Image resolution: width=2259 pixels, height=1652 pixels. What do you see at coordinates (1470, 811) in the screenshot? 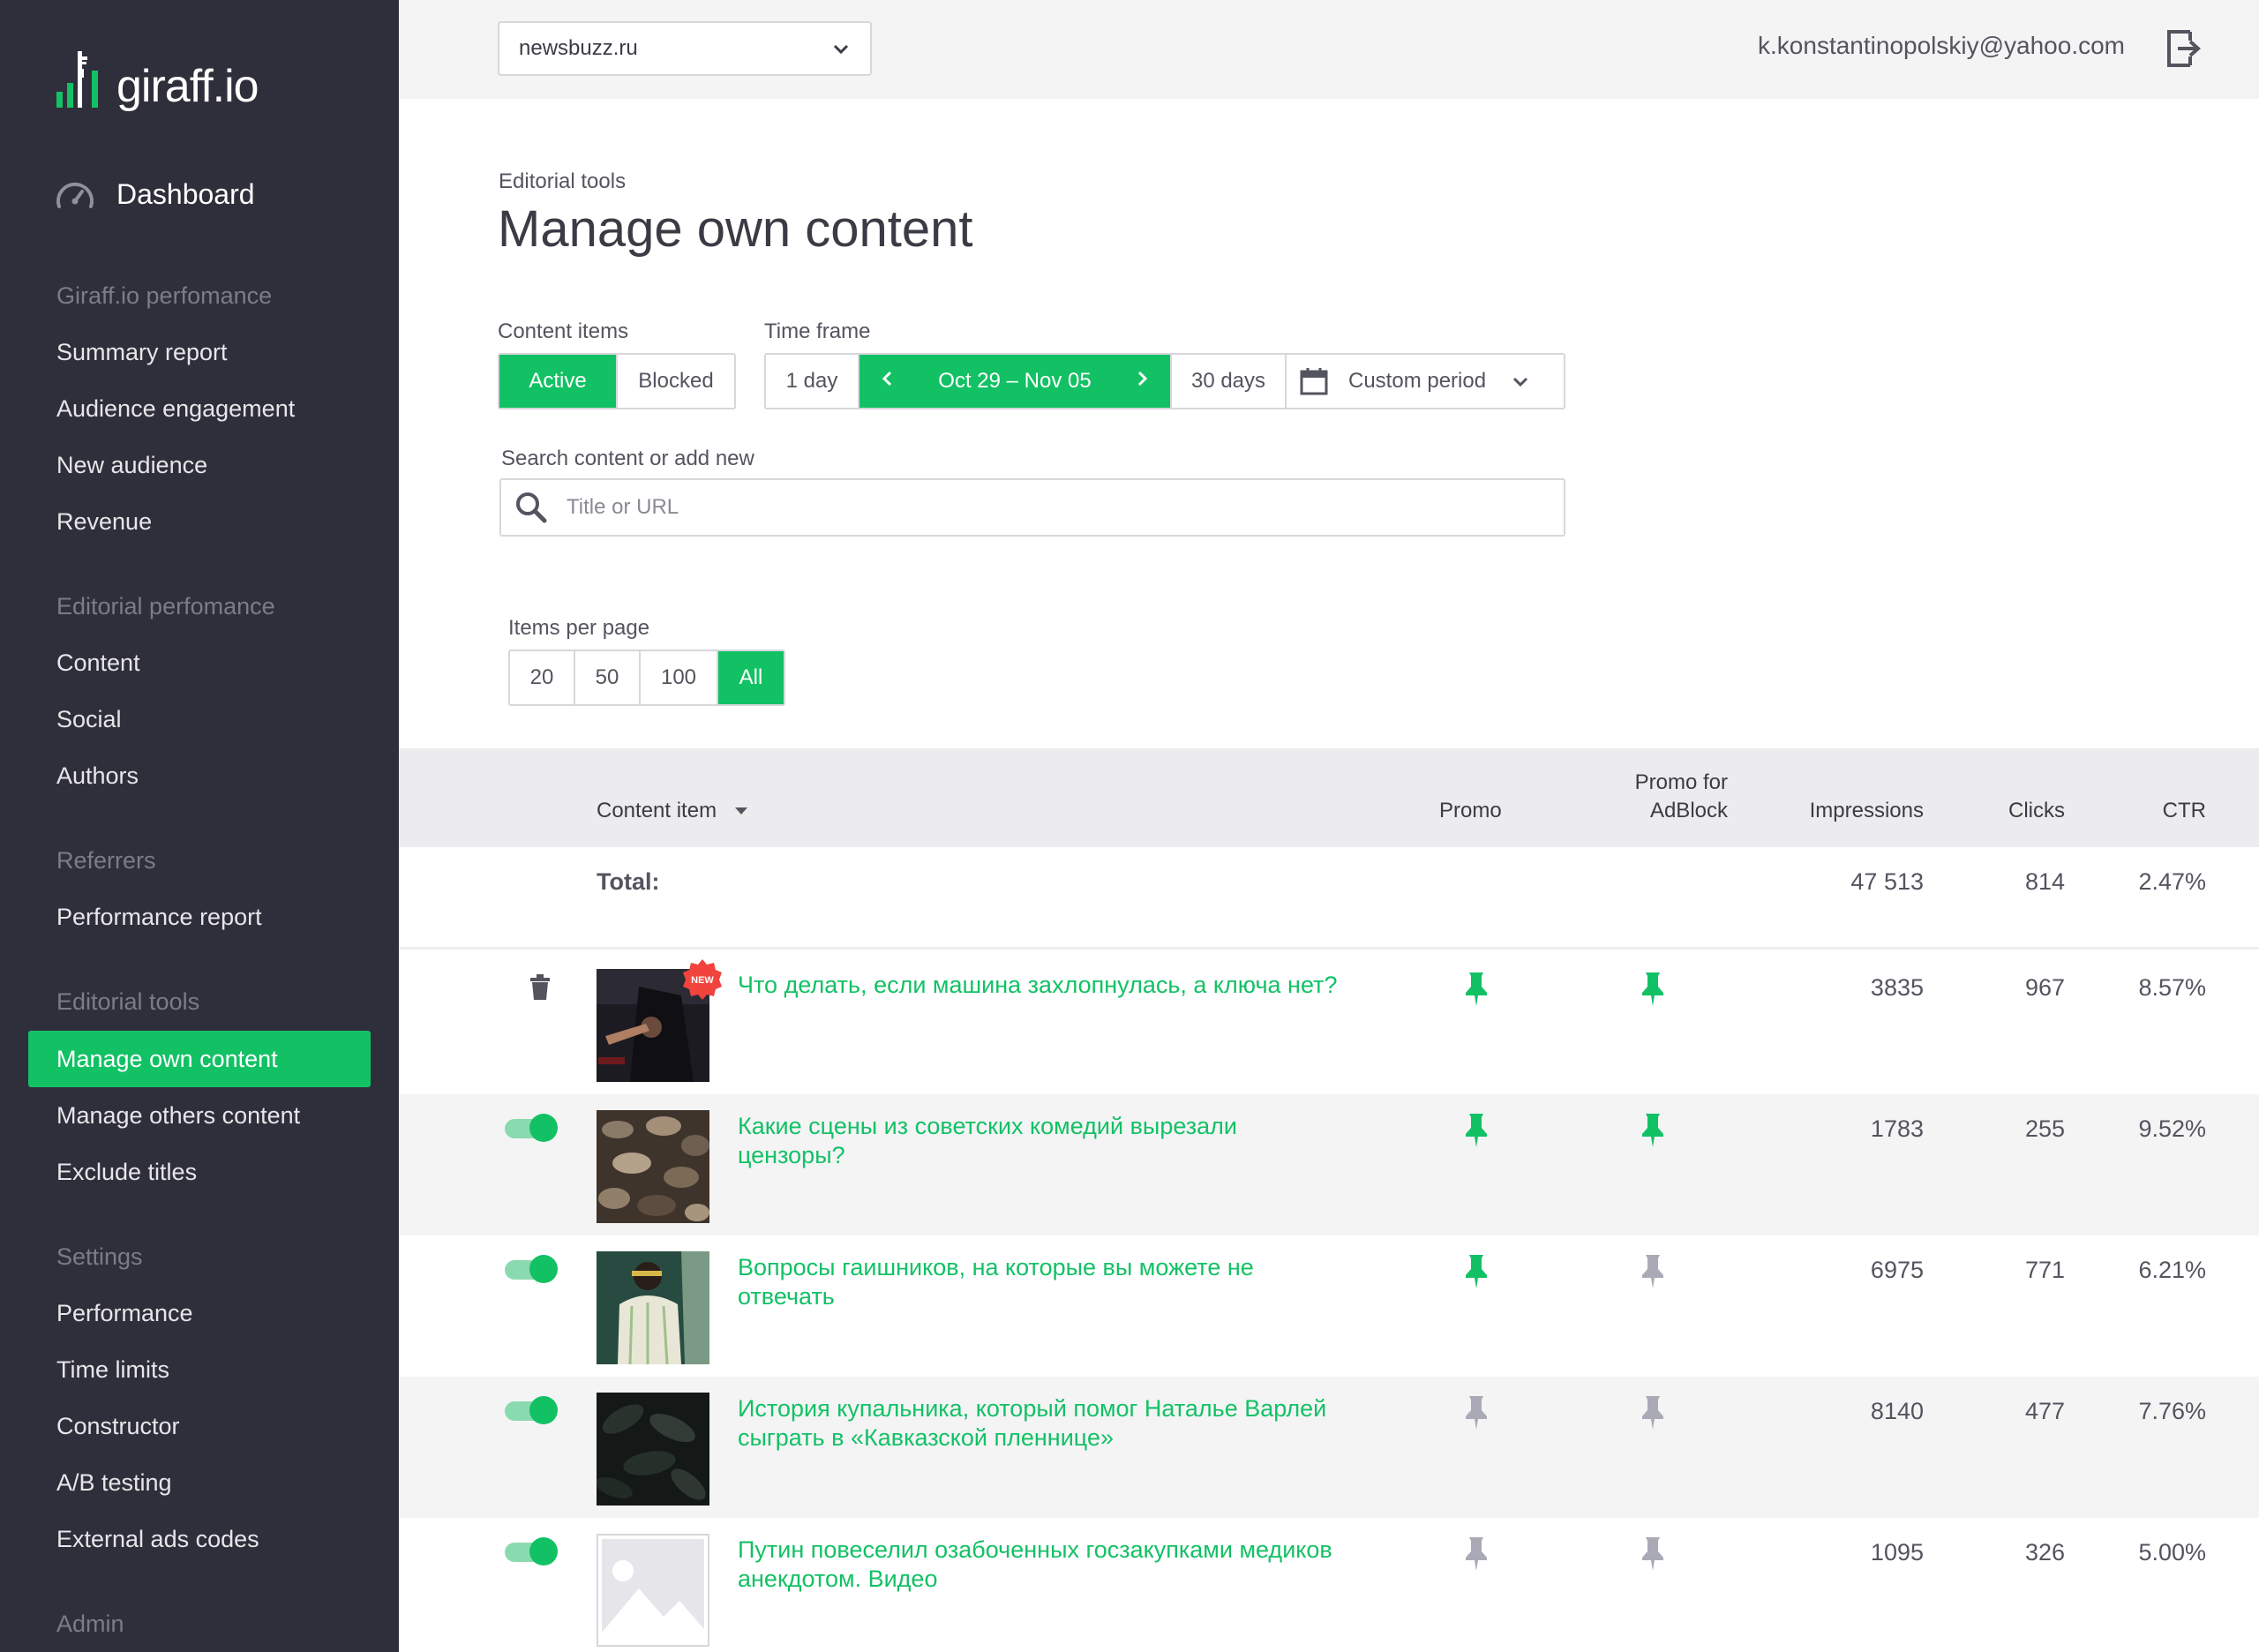
I see `column-header-promo: Promo` at bounding box center [1470, 811].